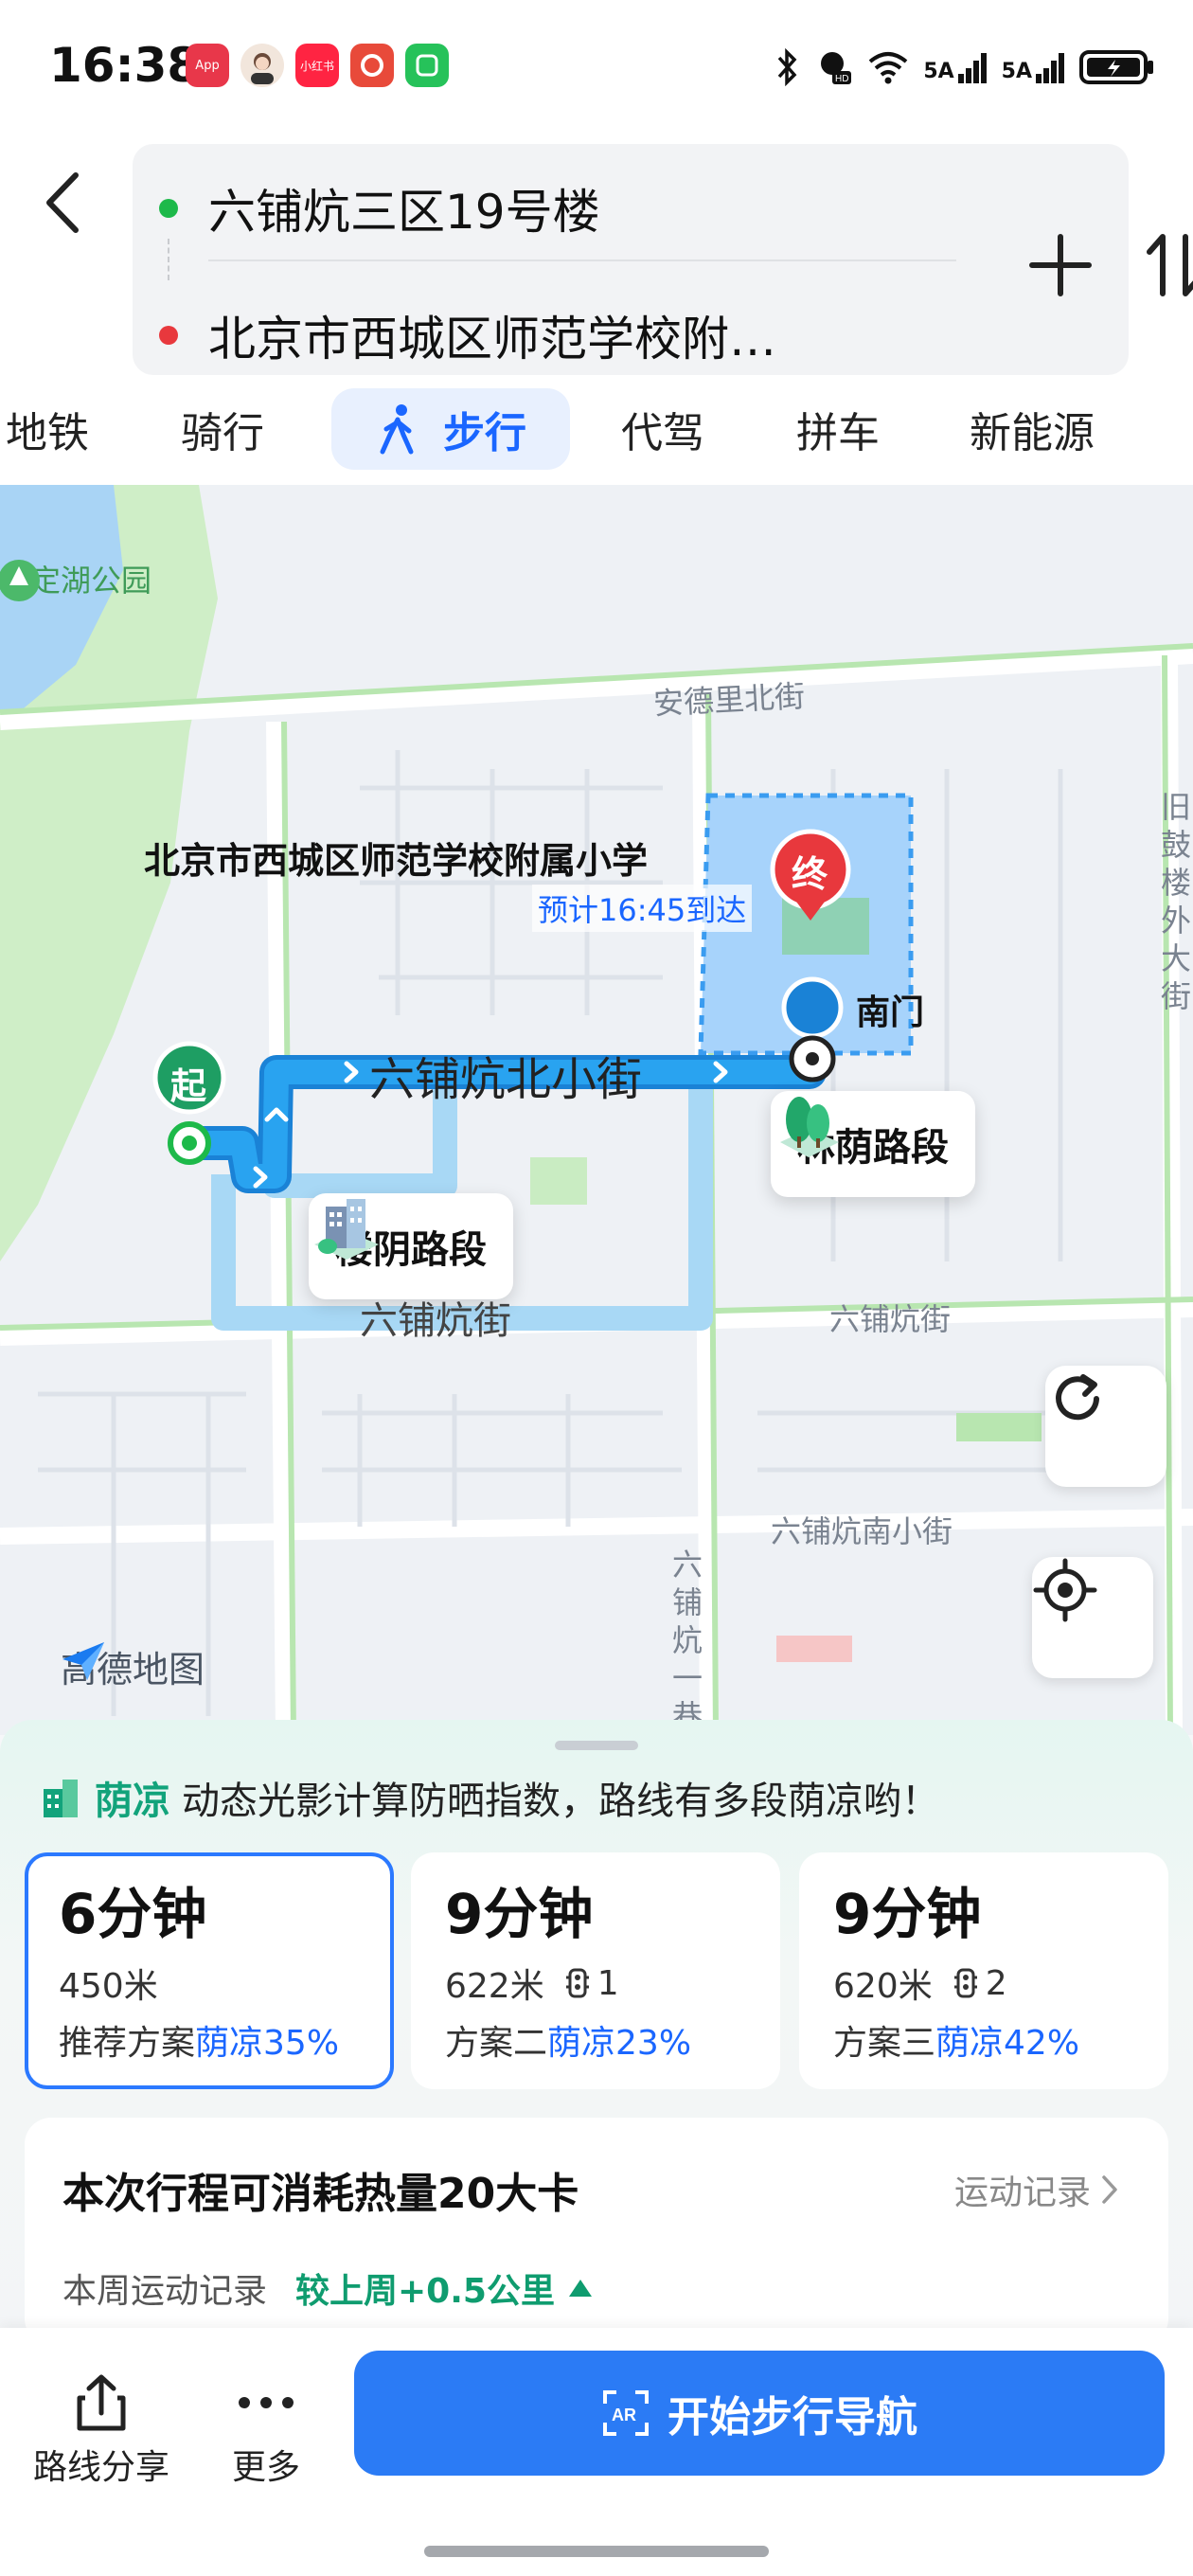 The image size is (1193, 2576). Describe the element at coordinates (1105, 1426) in the screenshot. I see `refresh-button` at that location.